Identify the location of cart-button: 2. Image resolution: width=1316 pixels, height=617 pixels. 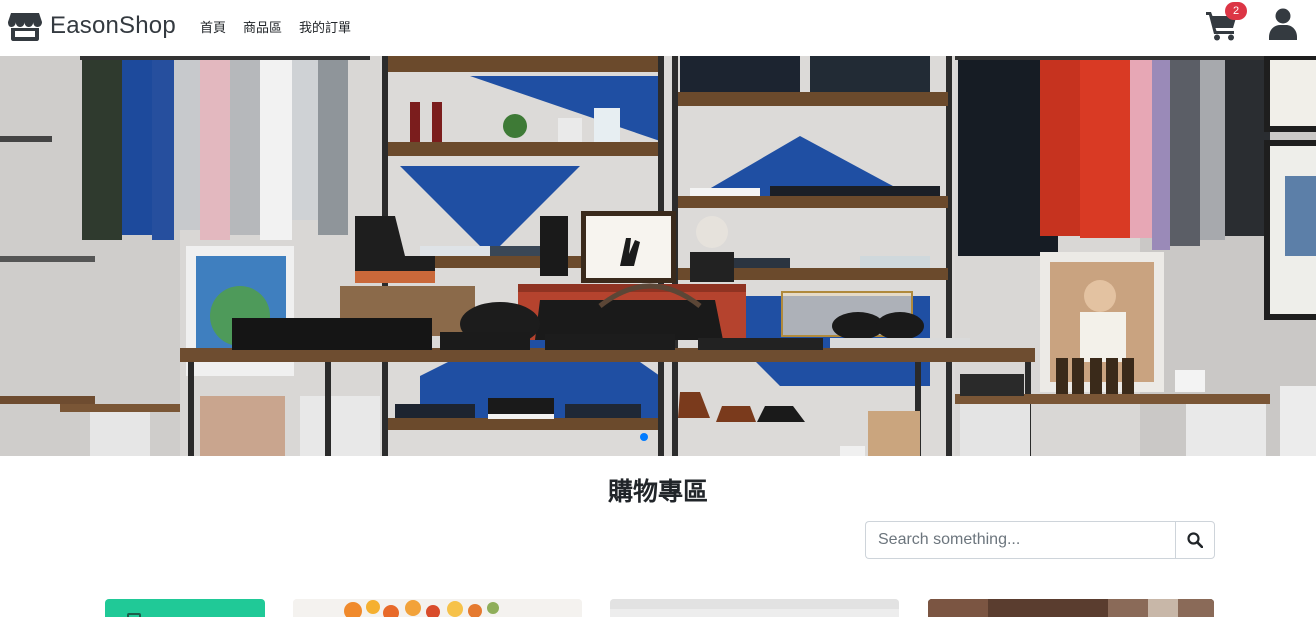
(1226, 22).